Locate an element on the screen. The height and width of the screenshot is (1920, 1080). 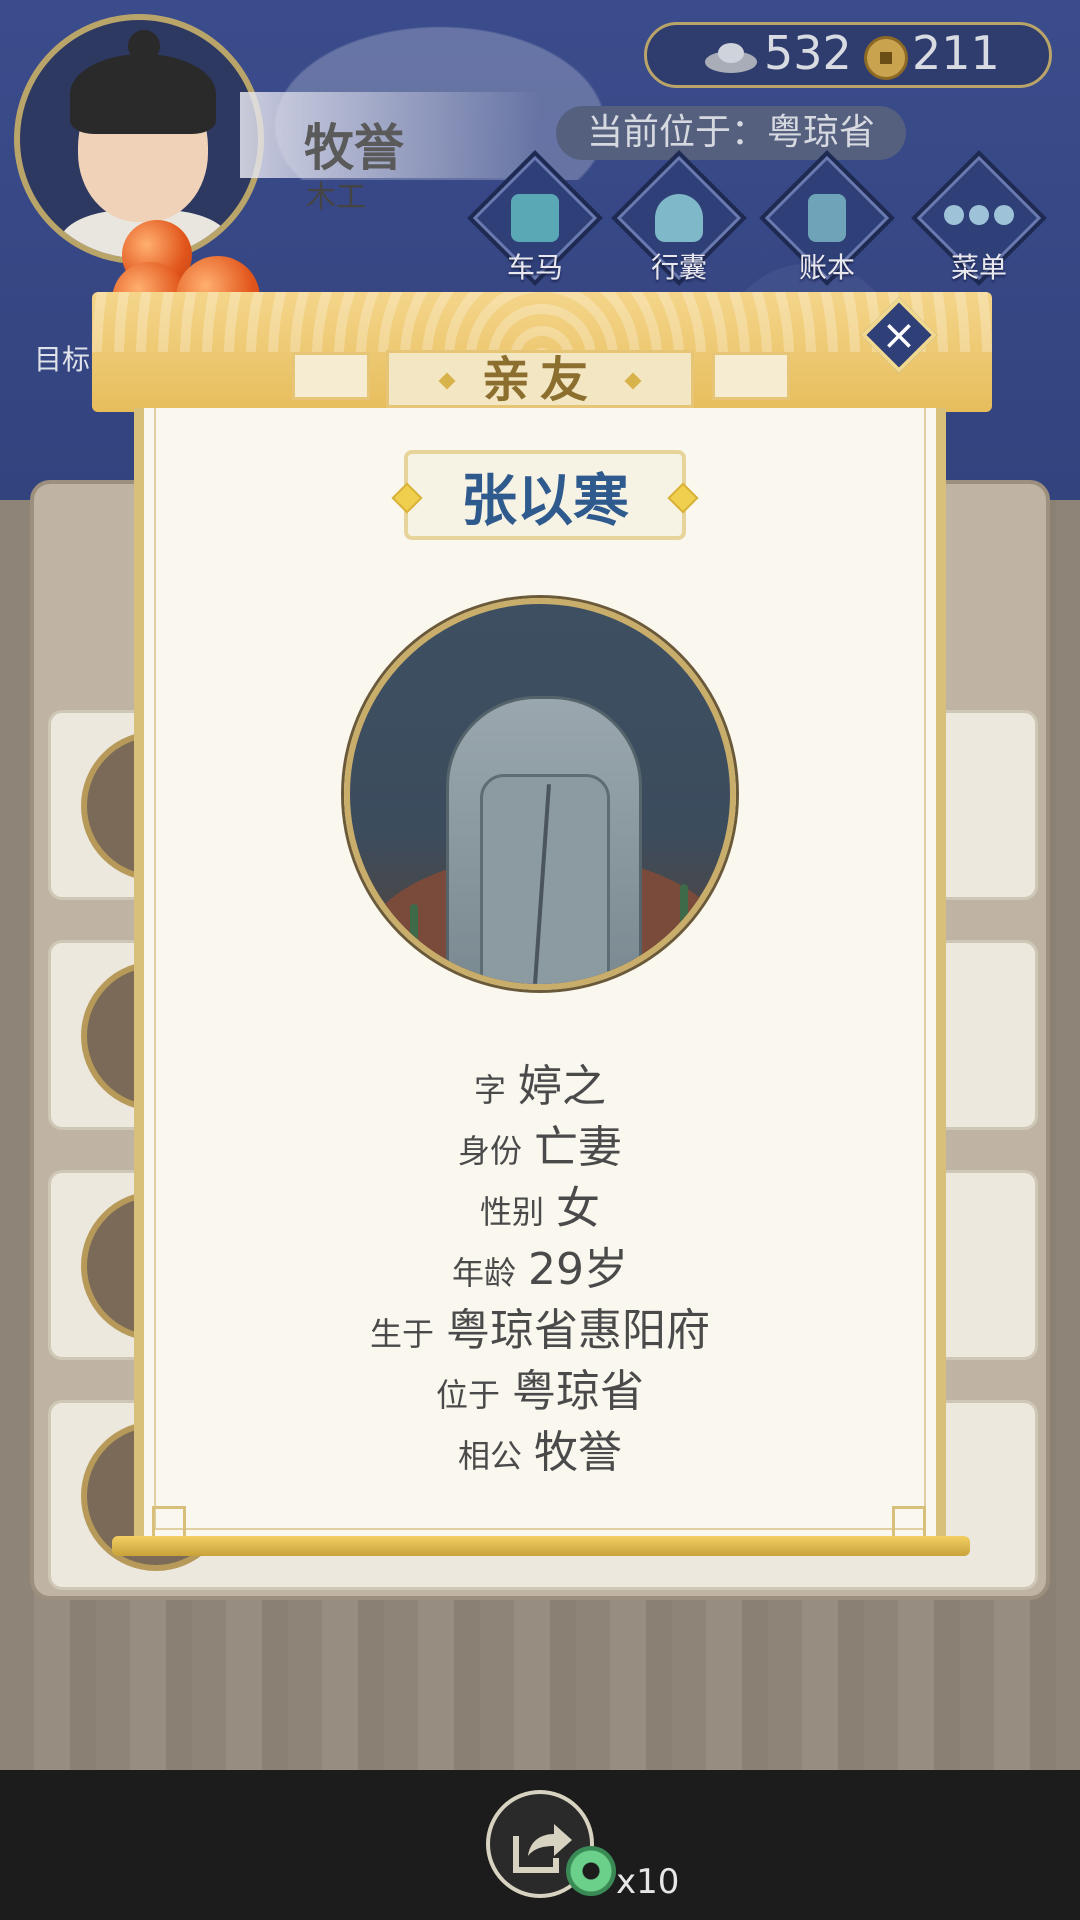
silver-ingot-icon is located at coordinates (731, 58).